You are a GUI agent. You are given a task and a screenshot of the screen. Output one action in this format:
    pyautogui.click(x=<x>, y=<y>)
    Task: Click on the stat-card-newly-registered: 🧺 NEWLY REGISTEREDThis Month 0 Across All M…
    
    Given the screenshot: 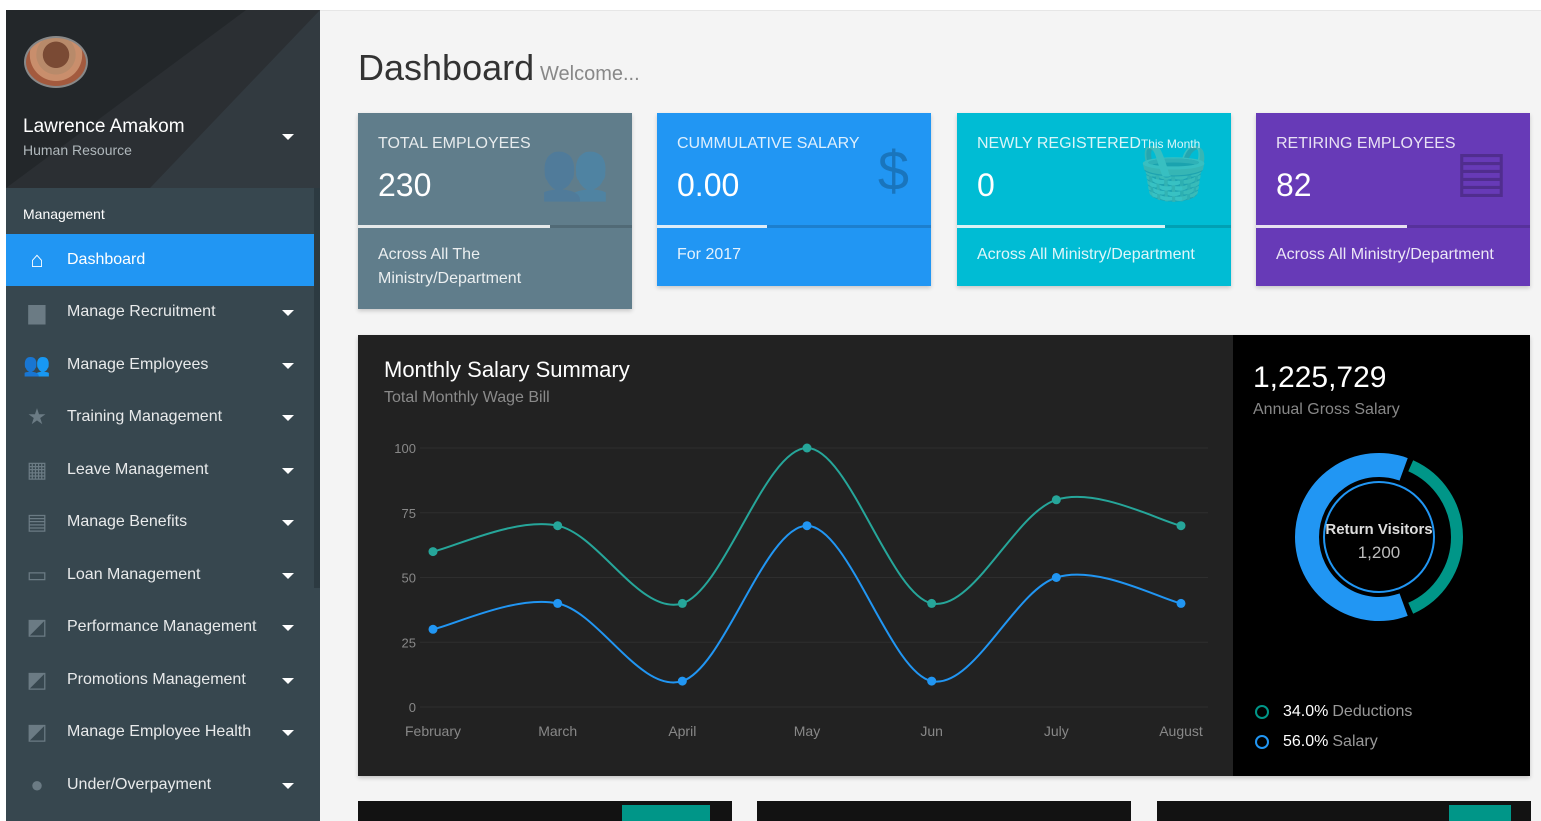 What is the action you would take?
    pyautogui.click(x=1094, y=199)
    